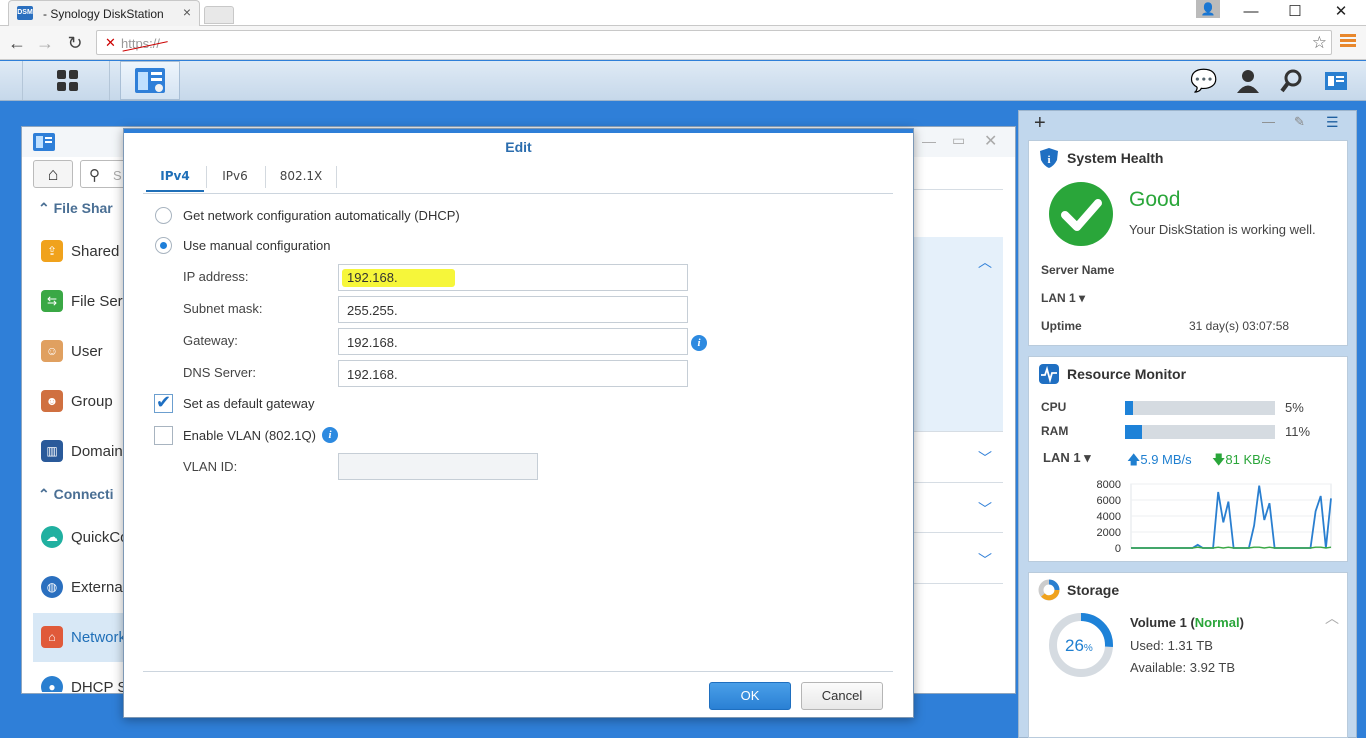  What do you see at coordinates (683, 81) in the screenshot?
I see `dsm-taskbar` at bounding box center [683, 81].